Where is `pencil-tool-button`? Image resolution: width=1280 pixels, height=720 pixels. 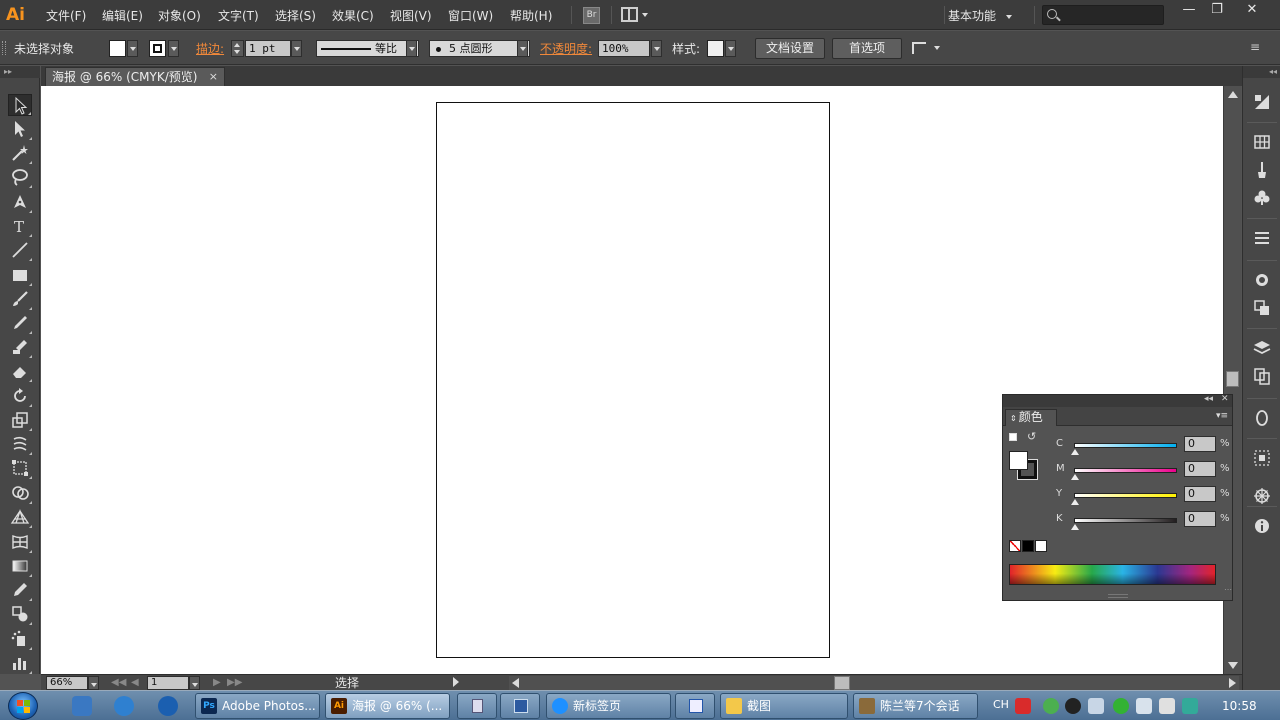
pencil-tool-button is located at coordinates (20, 323).